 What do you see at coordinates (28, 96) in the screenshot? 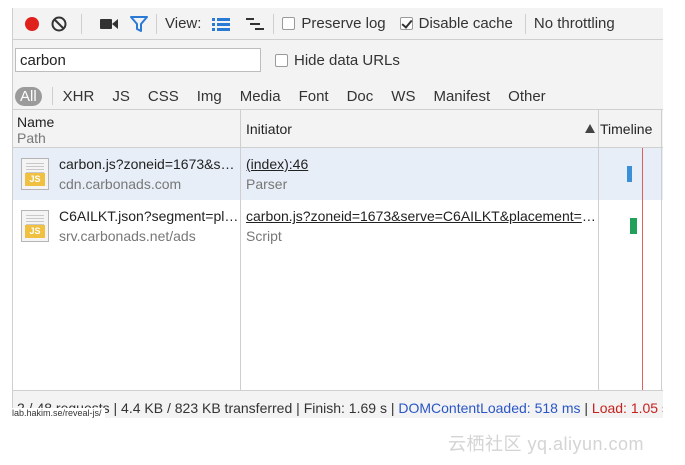
I see `type-filter-all: All` at bounding box center [28, 96].